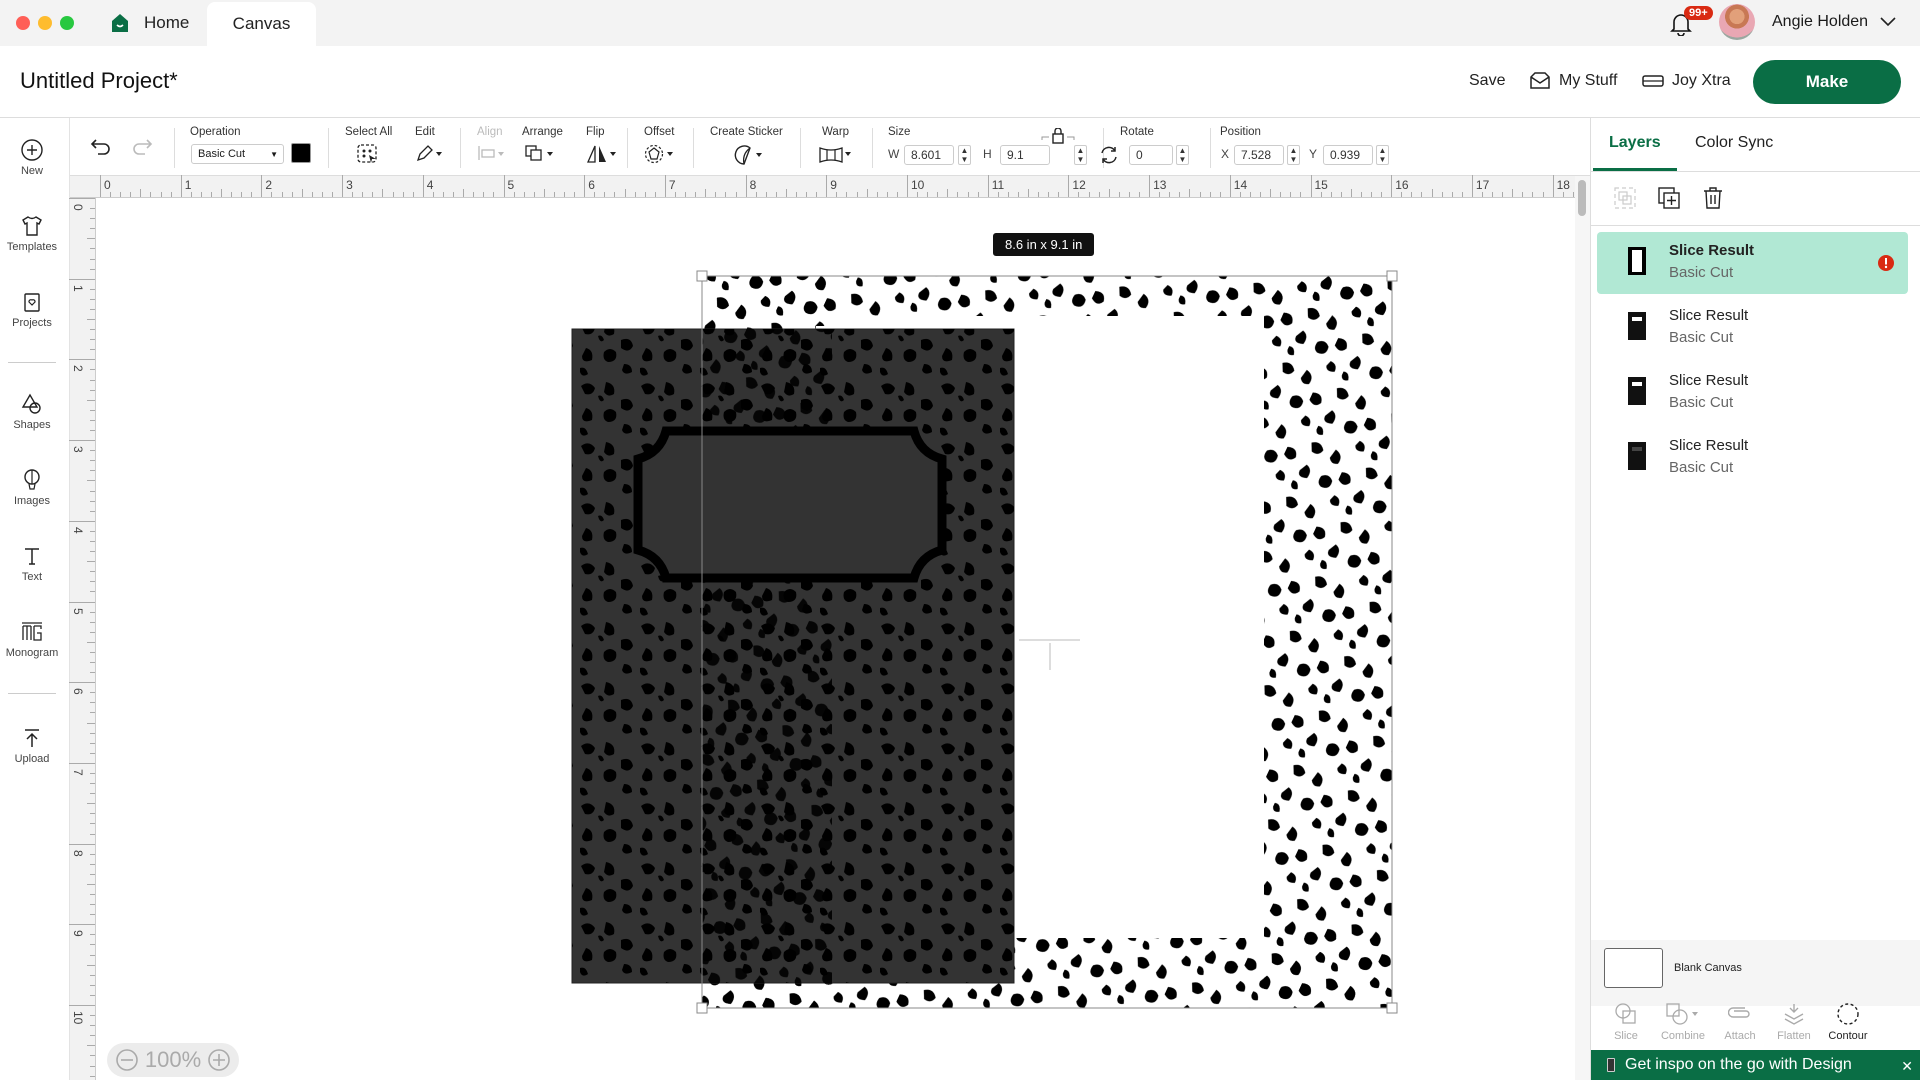 The height and width of the screenshot is (1080, 1920). What do you see at coordinates (658, 154) in the screenshot?
I see `offset-icon` at bounding box center [658, 154].